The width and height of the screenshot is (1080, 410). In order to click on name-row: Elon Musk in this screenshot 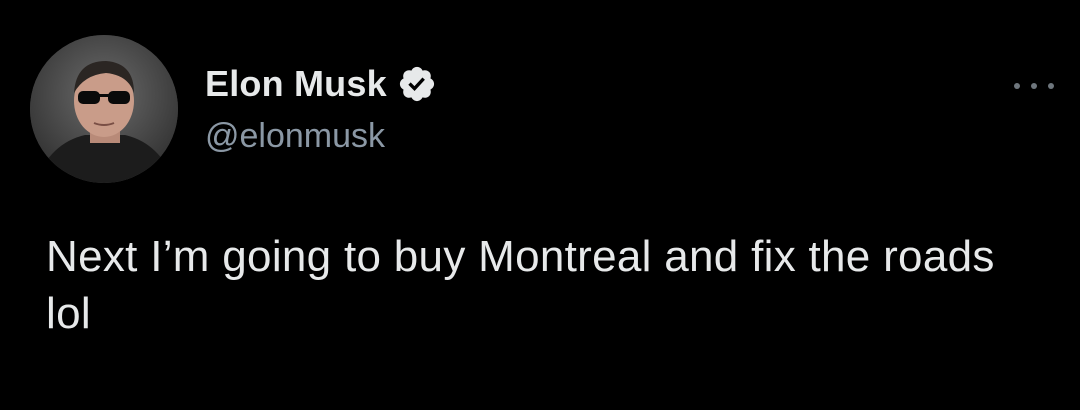, I will do `click(321, 84)`.